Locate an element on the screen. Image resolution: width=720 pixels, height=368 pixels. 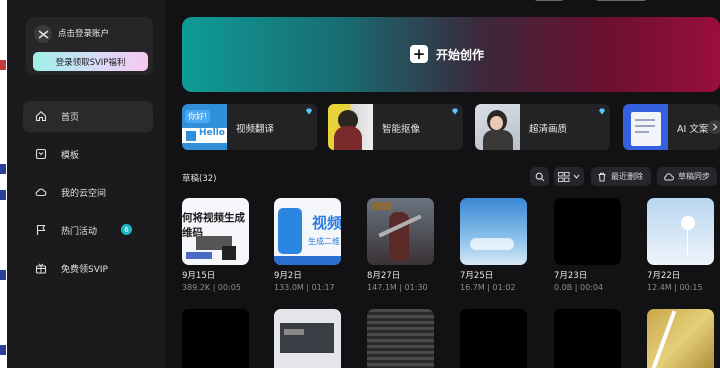
draft-date: 9月2日 is located at coordinates (288, 276).